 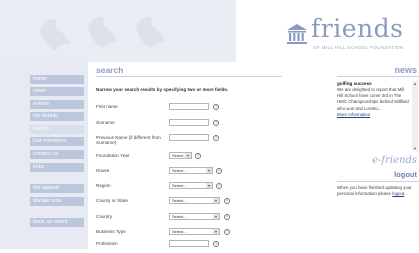 I want to click on scroll-down-icon: ▼, so click(x=415, y=148).